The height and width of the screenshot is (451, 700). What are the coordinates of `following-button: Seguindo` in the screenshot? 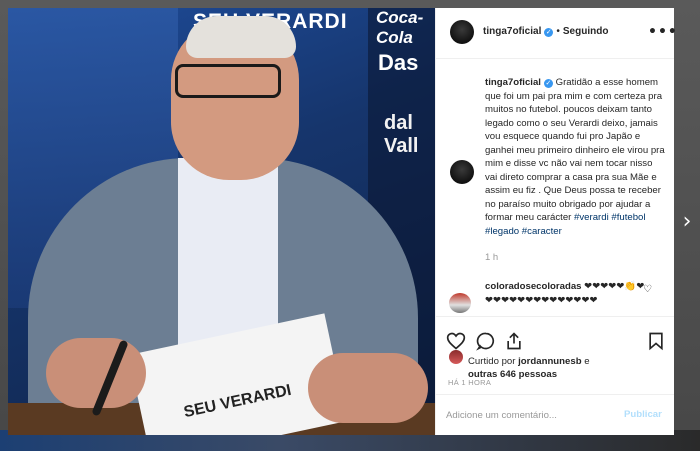 It's located at (586, 31).